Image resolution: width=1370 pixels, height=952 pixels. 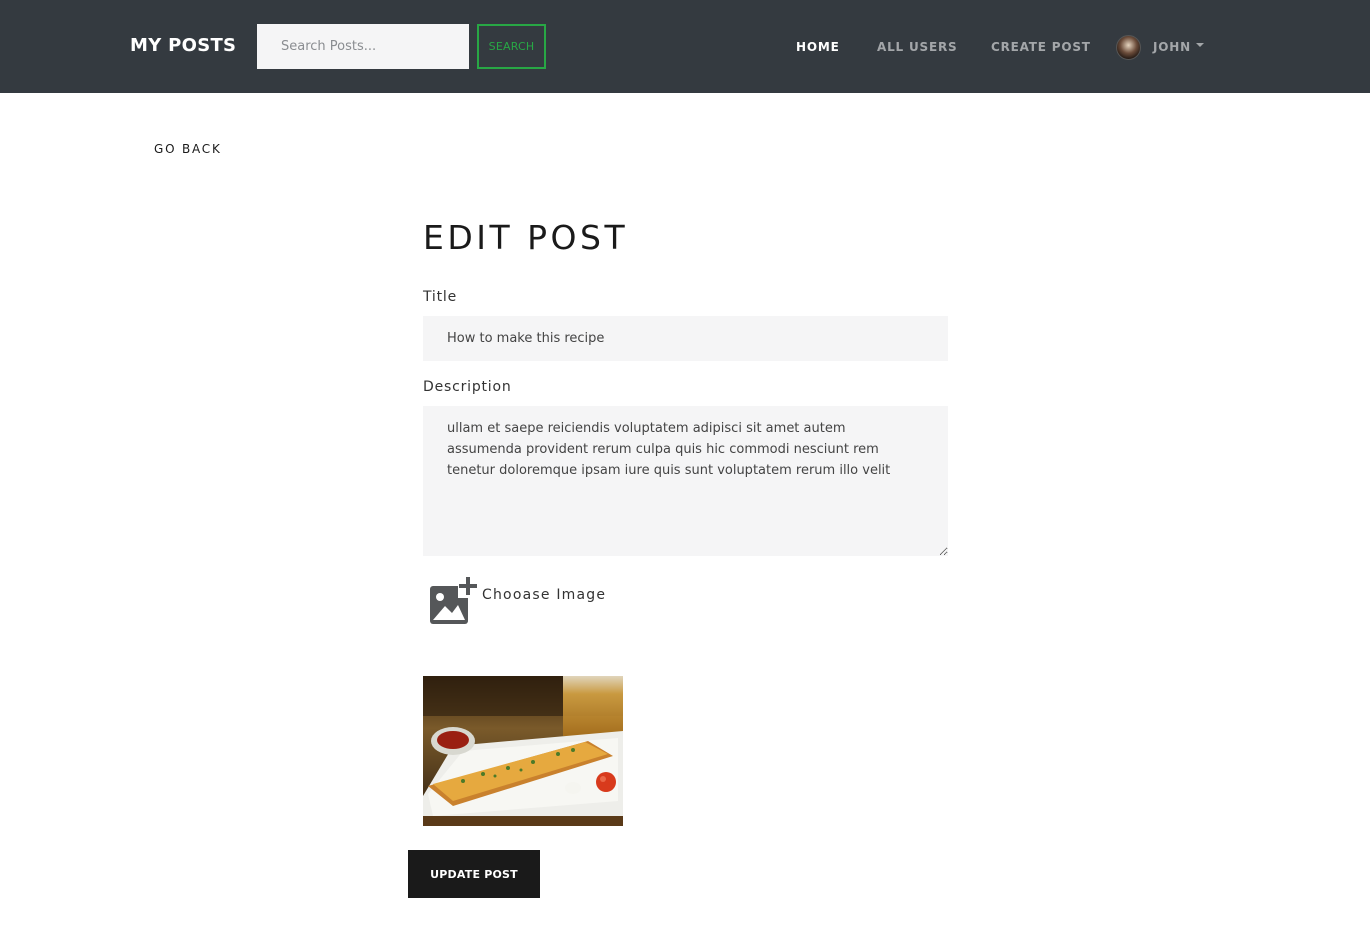 I want to click on choose-image-label: Chooase Image, so click(x=544, y=595).